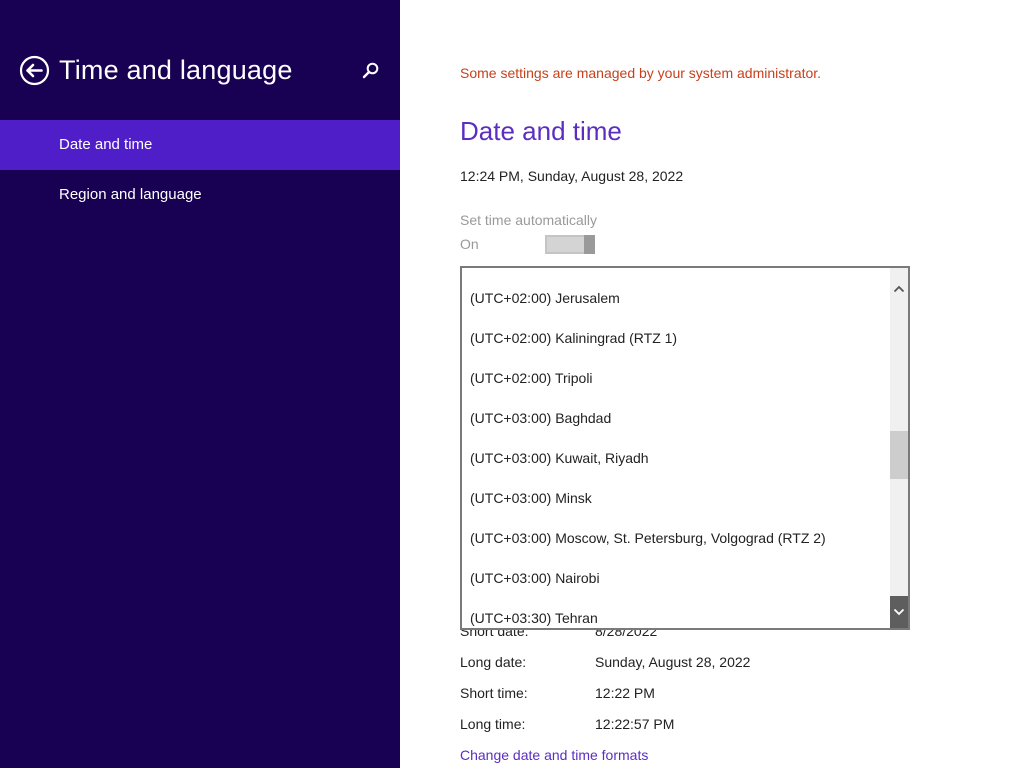 The height and width of the screenshot is (768, 1024). Describe the element at coordinates (676, 498) in the screenshot. I see `timezone-option: (UTC+03:00) Minsk` at that location.